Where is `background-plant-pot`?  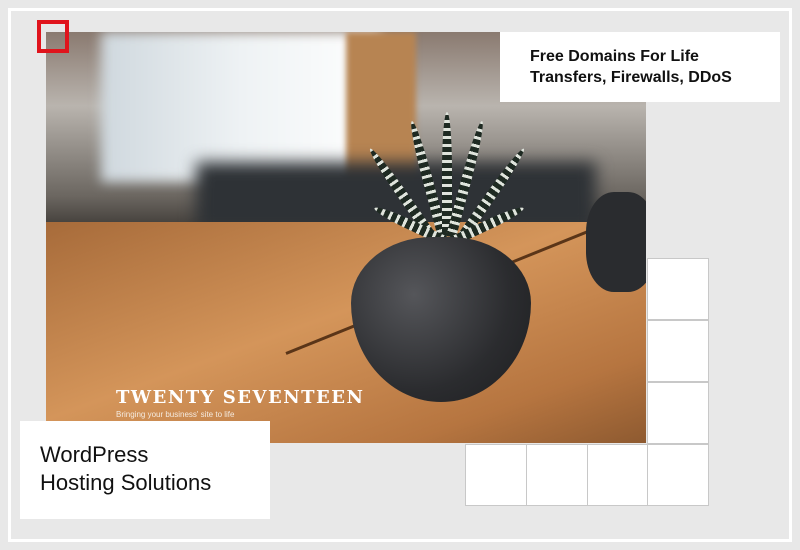 background-plant-pot is located at coordinates (616, 242).